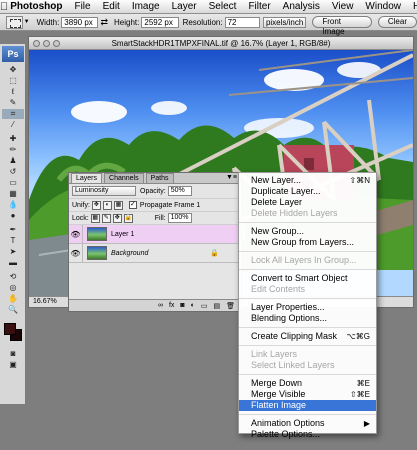  I want to click on menu-item-shortcut: ⇧⌘N, so click(359, 180).